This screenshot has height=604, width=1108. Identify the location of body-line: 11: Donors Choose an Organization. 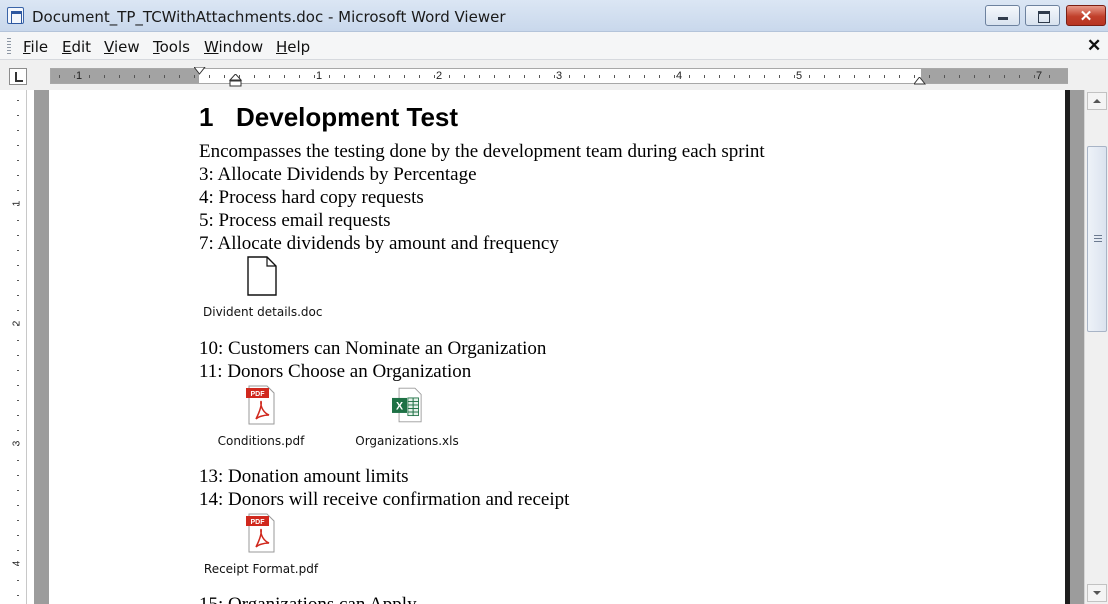
(335, 371).